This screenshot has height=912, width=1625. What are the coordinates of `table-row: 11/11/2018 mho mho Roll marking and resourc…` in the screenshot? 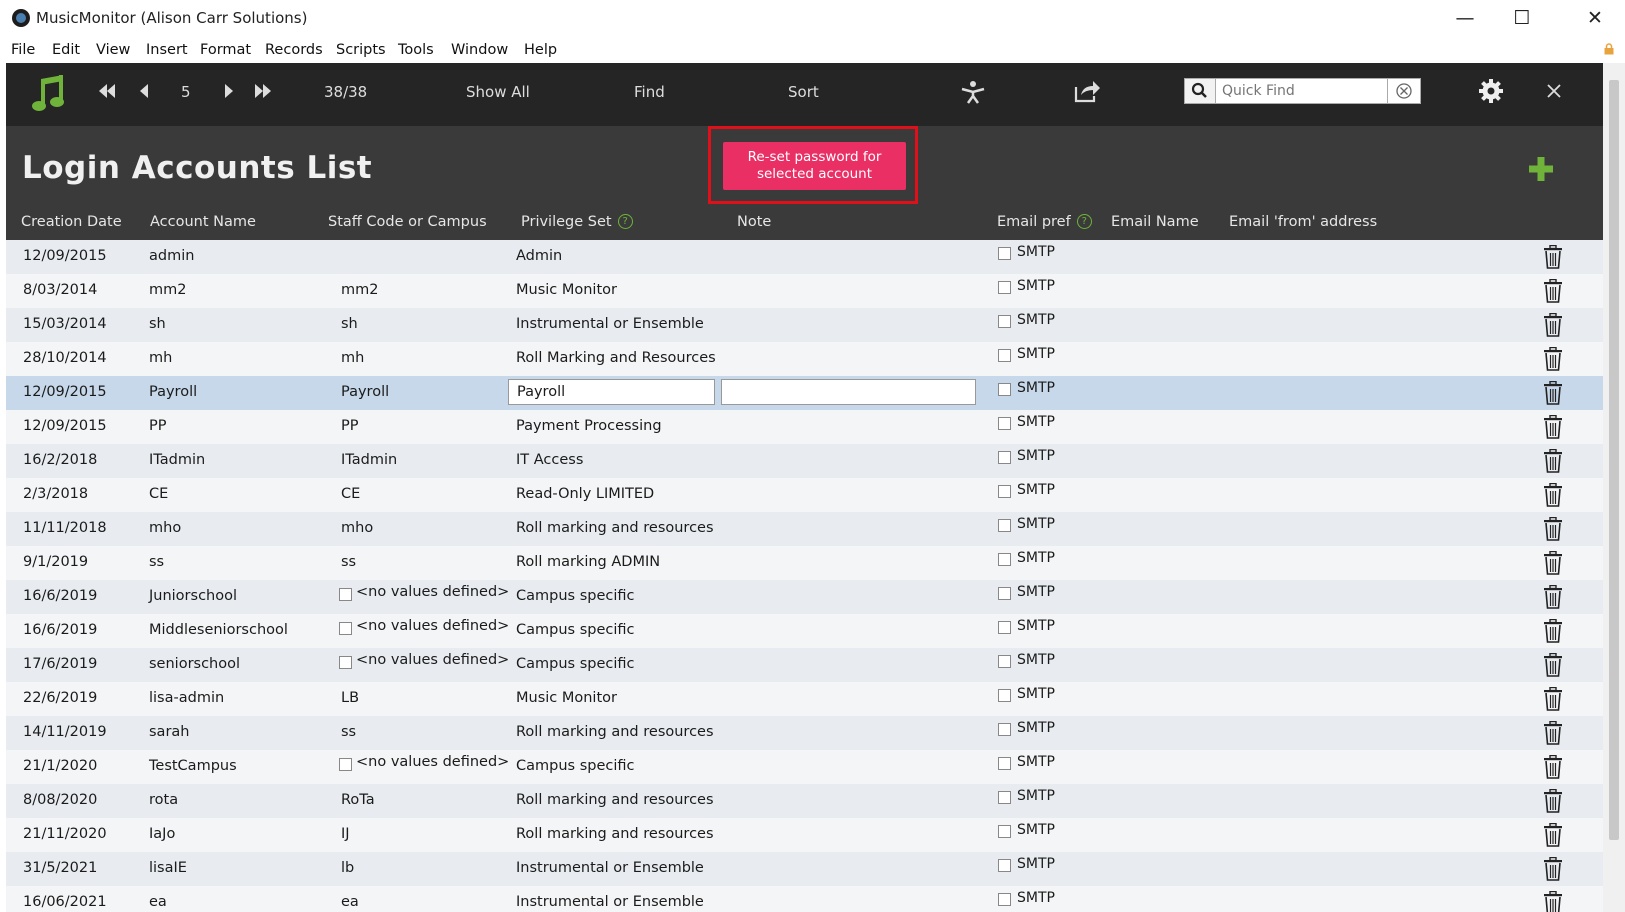 It's located at (804, 529).